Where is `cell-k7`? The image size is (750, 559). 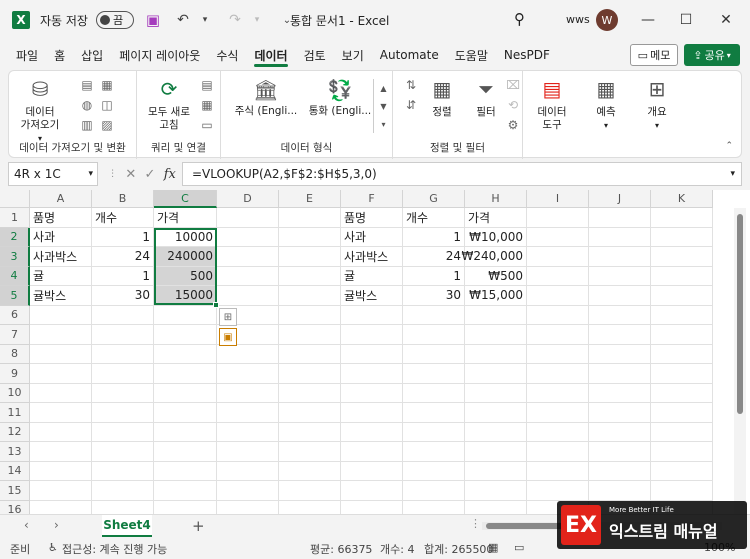
cell-k7 is located at coordinates (682, 335).